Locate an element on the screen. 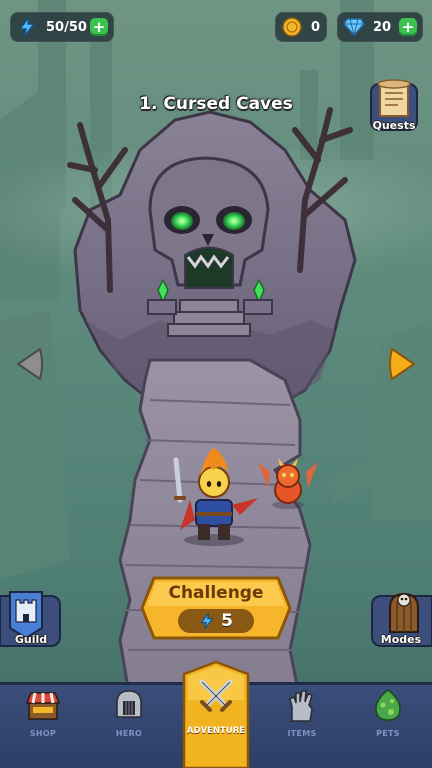 Image resolution: width=432 pixels, height=768 pixels. challenge-button: Challenge 5 is located at coordinates (216, 608).